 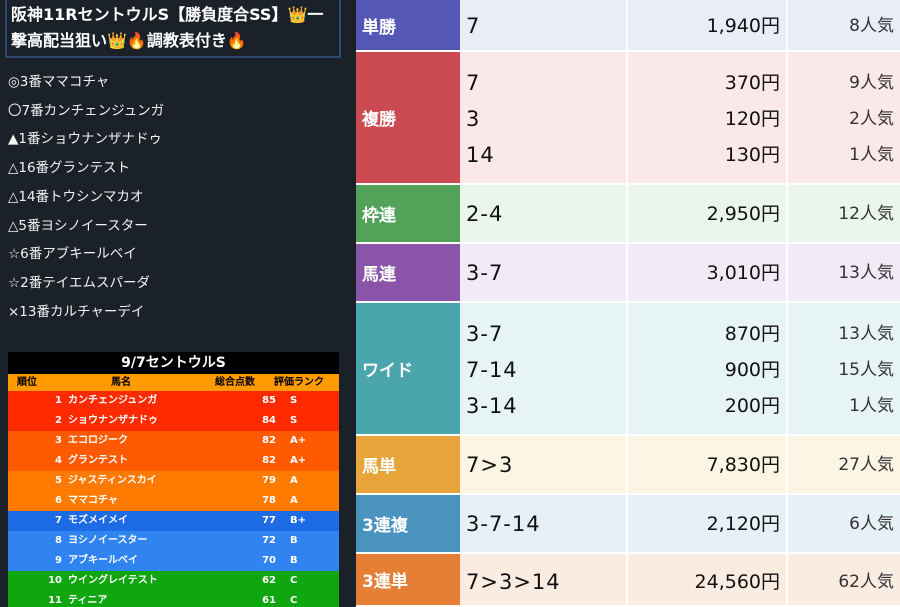 I want to click on ranking-table-title: 9/7セントウルS, so click(x=173, y=363).